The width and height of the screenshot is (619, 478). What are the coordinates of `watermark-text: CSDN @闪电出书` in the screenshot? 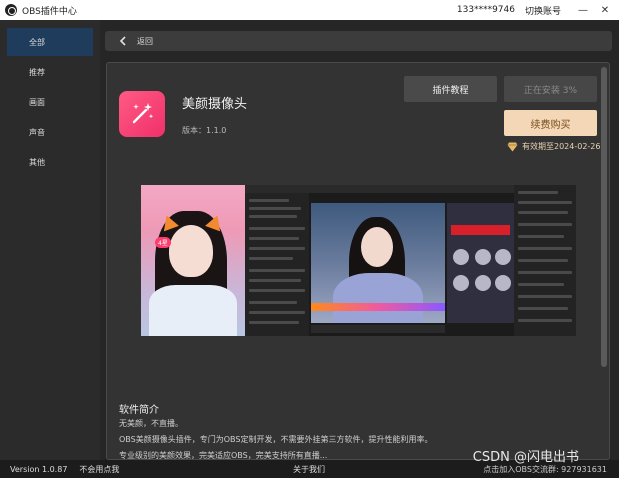 It's located at (525, 457).